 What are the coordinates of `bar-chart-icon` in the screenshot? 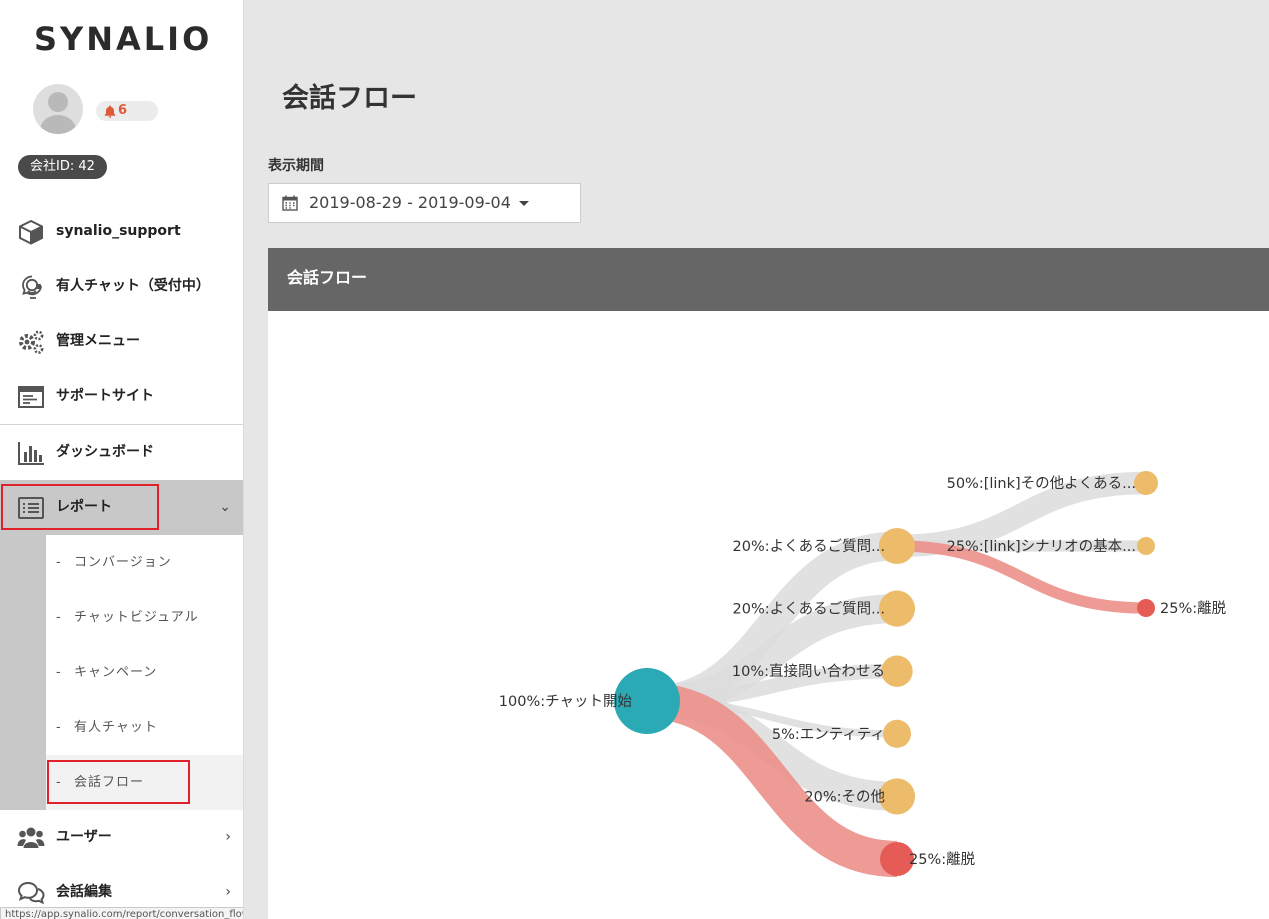 It's located at (31, 453).